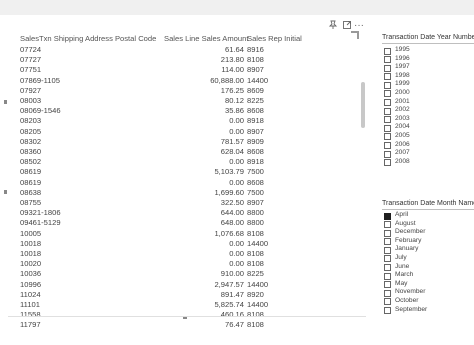 This screenshot has width=474, height=345. What do you see at coordinates (187, 316) in the screenshot?
I see `visual-bottom-border` at bounding box center [187, 316].